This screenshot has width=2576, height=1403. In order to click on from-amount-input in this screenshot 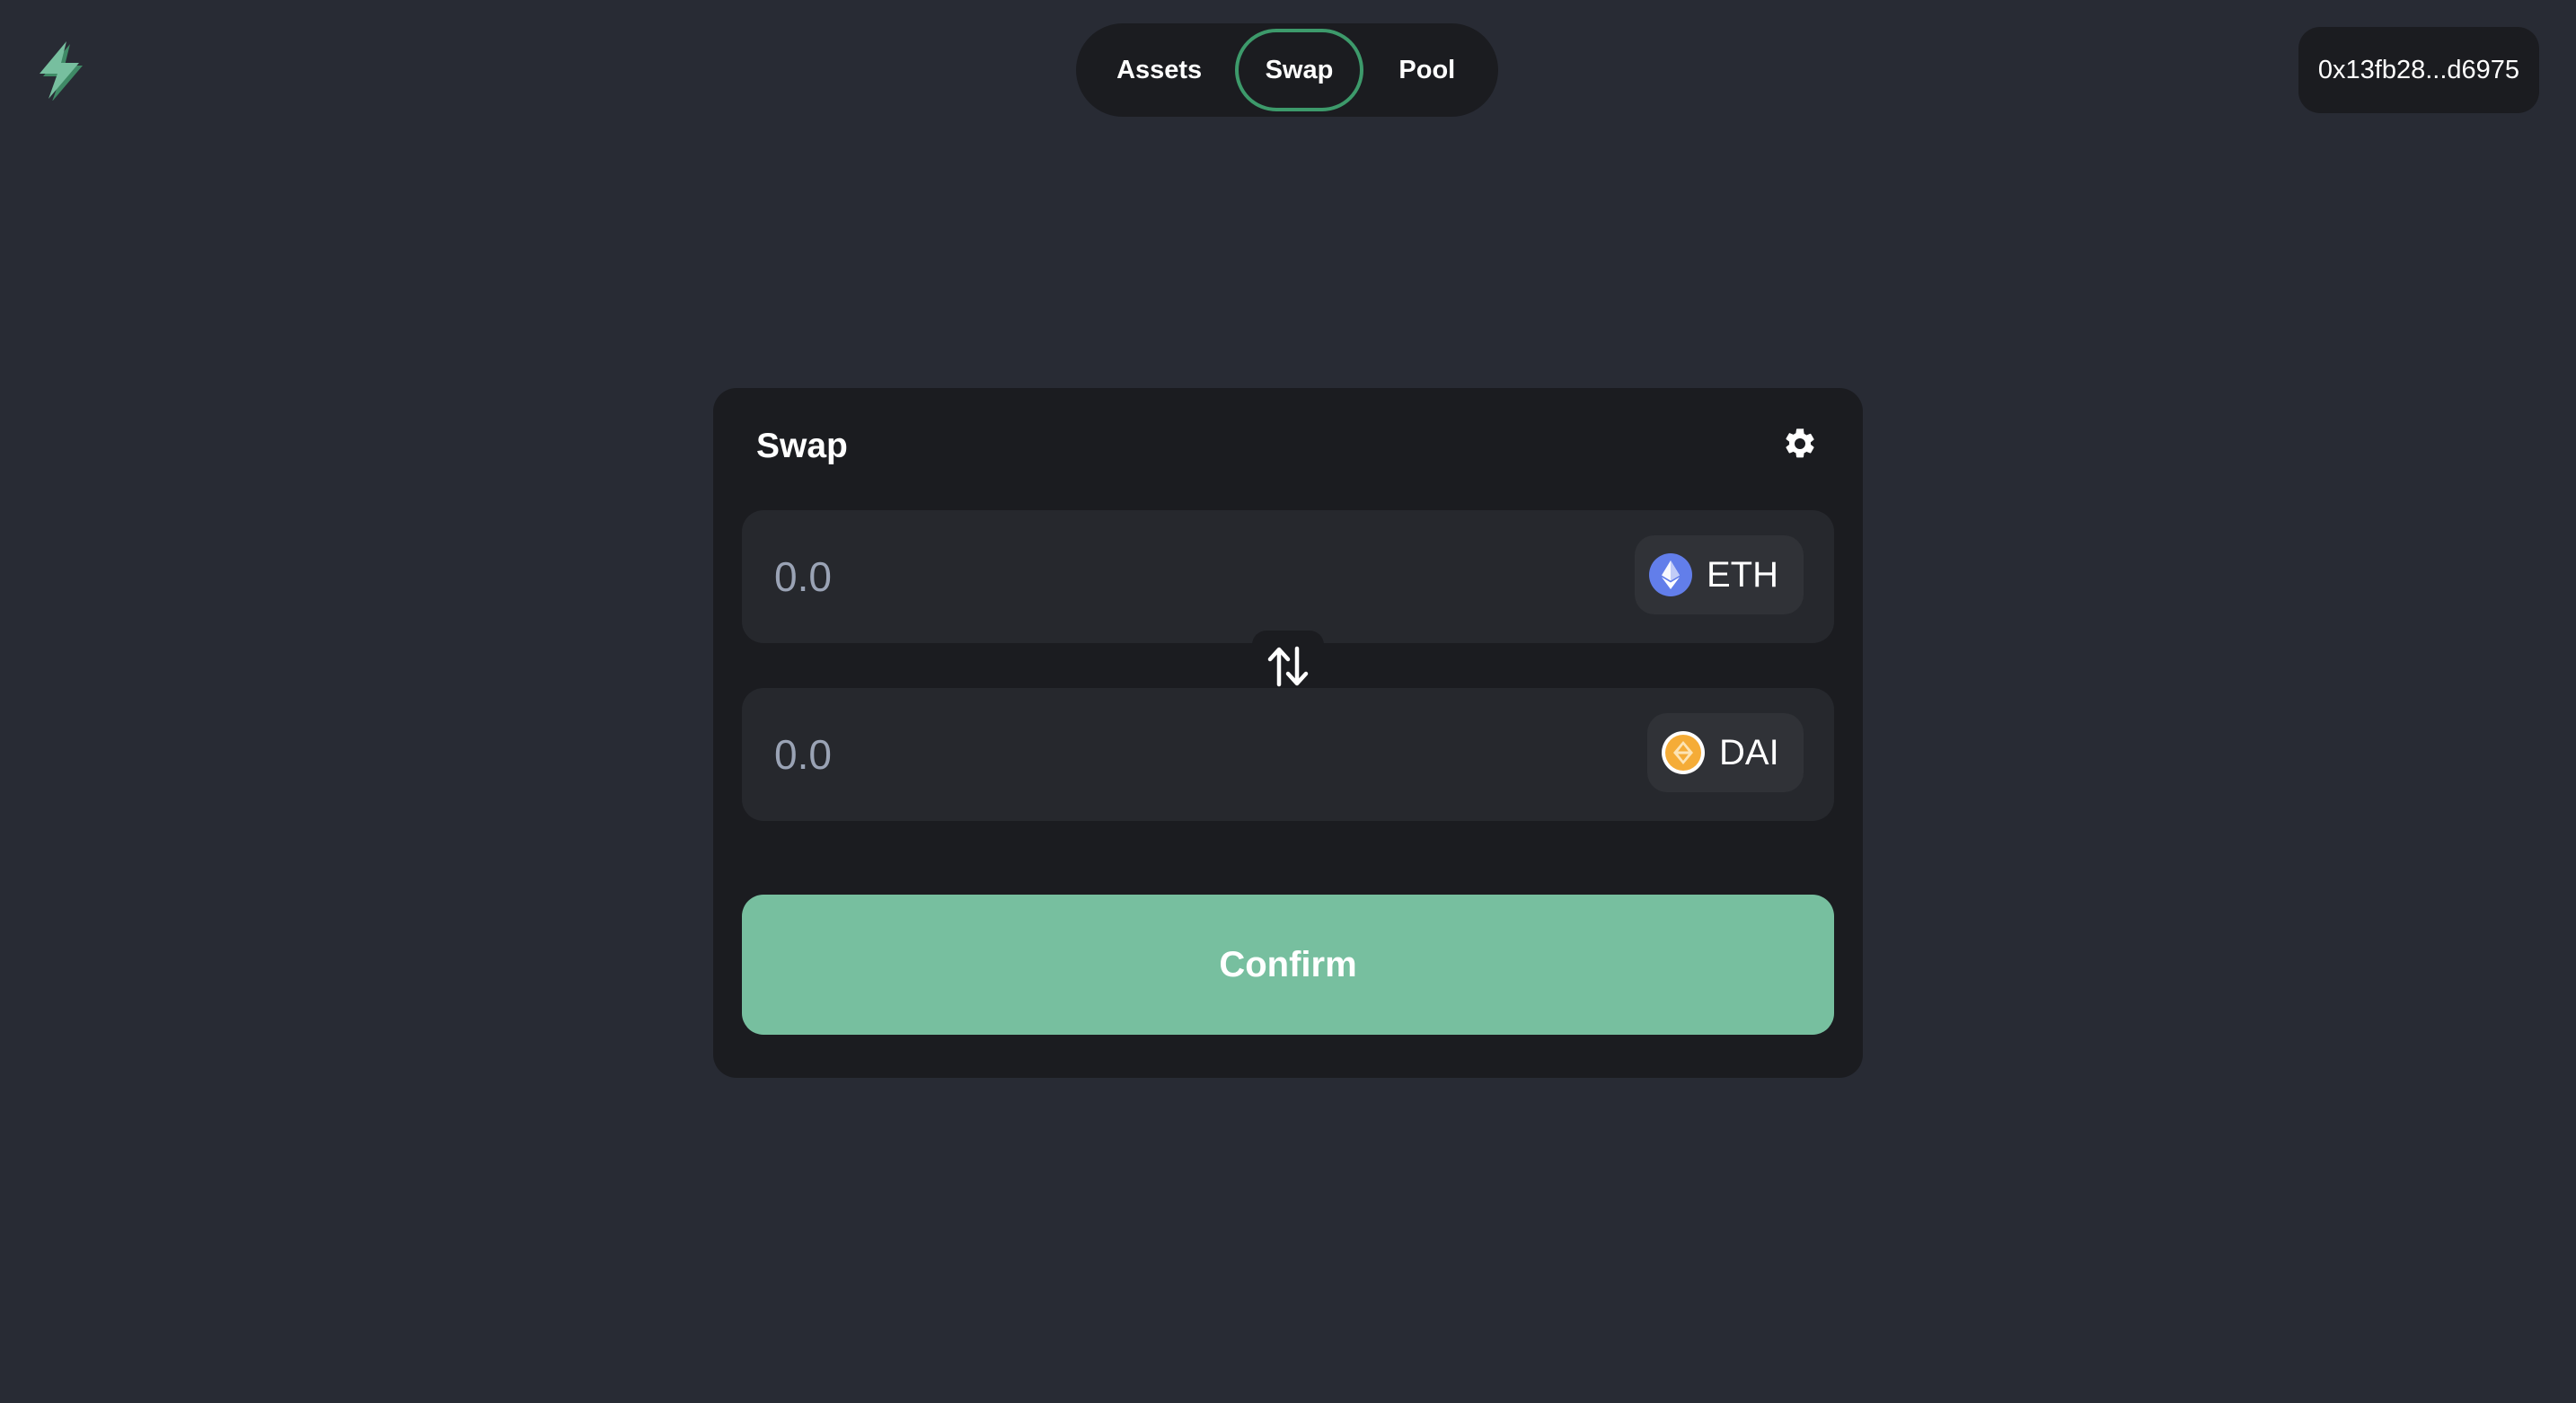, I will do `click(1131, 576)`.